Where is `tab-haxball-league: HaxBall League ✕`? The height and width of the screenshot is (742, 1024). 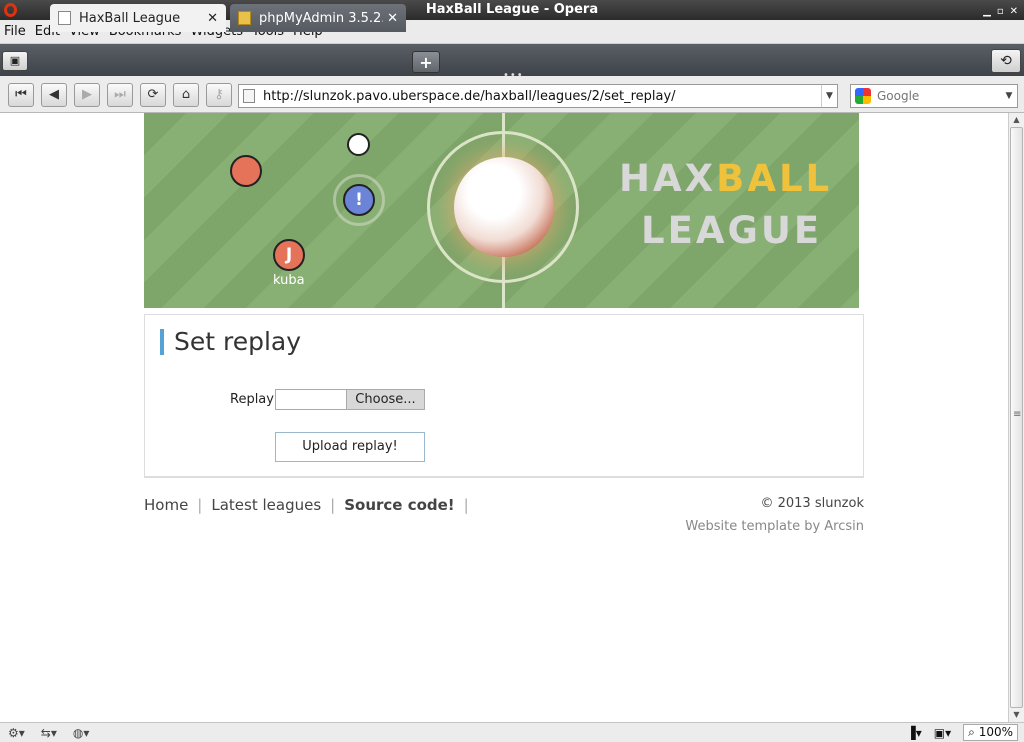 tab-haxball-league: HaxBall League ✕ is located at coordinates (138, 18).